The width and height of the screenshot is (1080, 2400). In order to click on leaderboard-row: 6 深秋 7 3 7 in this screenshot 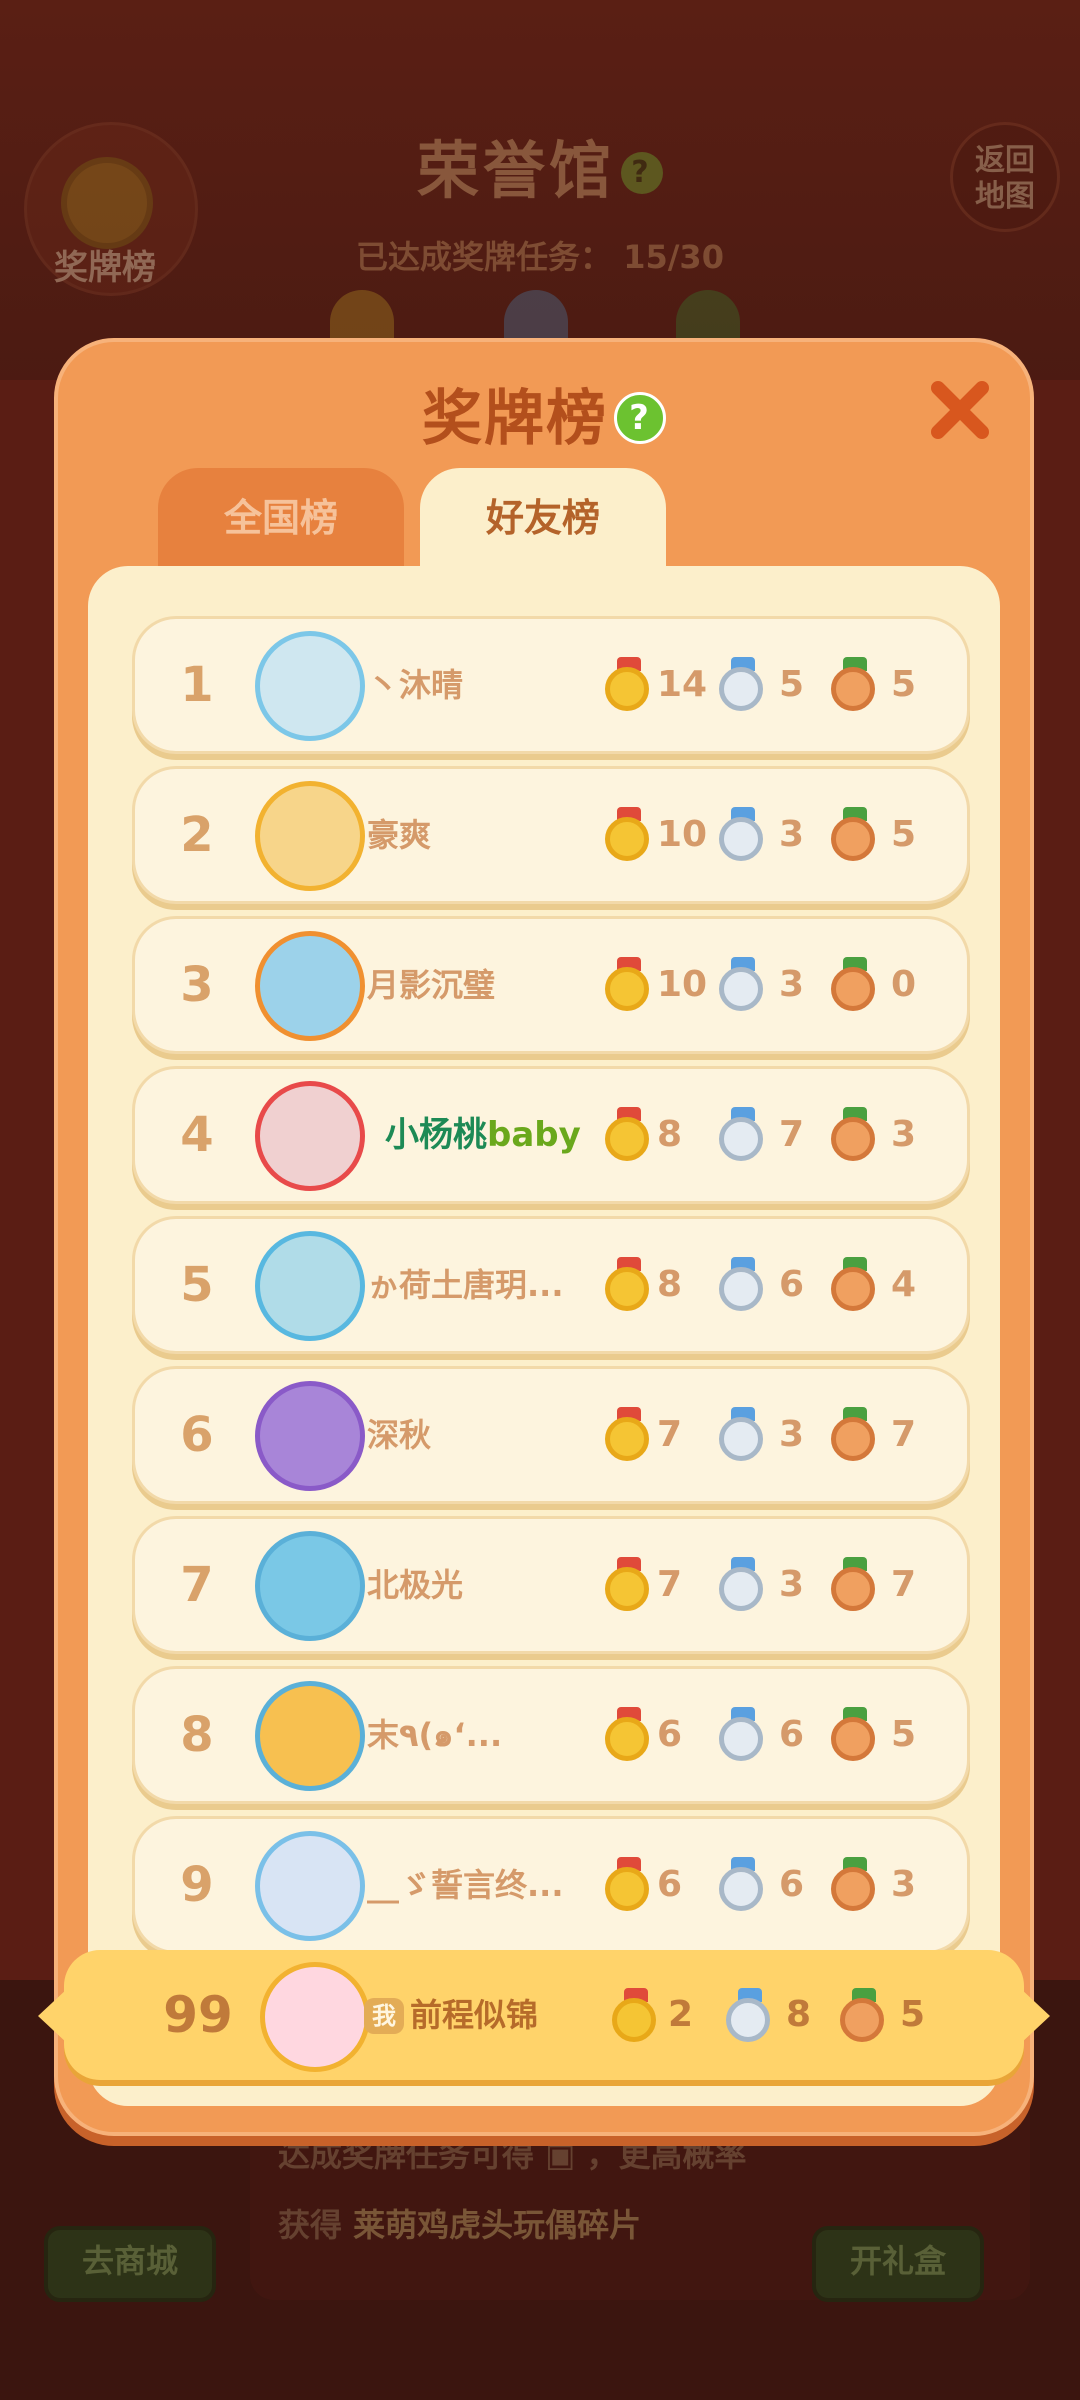, I will do `click(551, 1435)`.